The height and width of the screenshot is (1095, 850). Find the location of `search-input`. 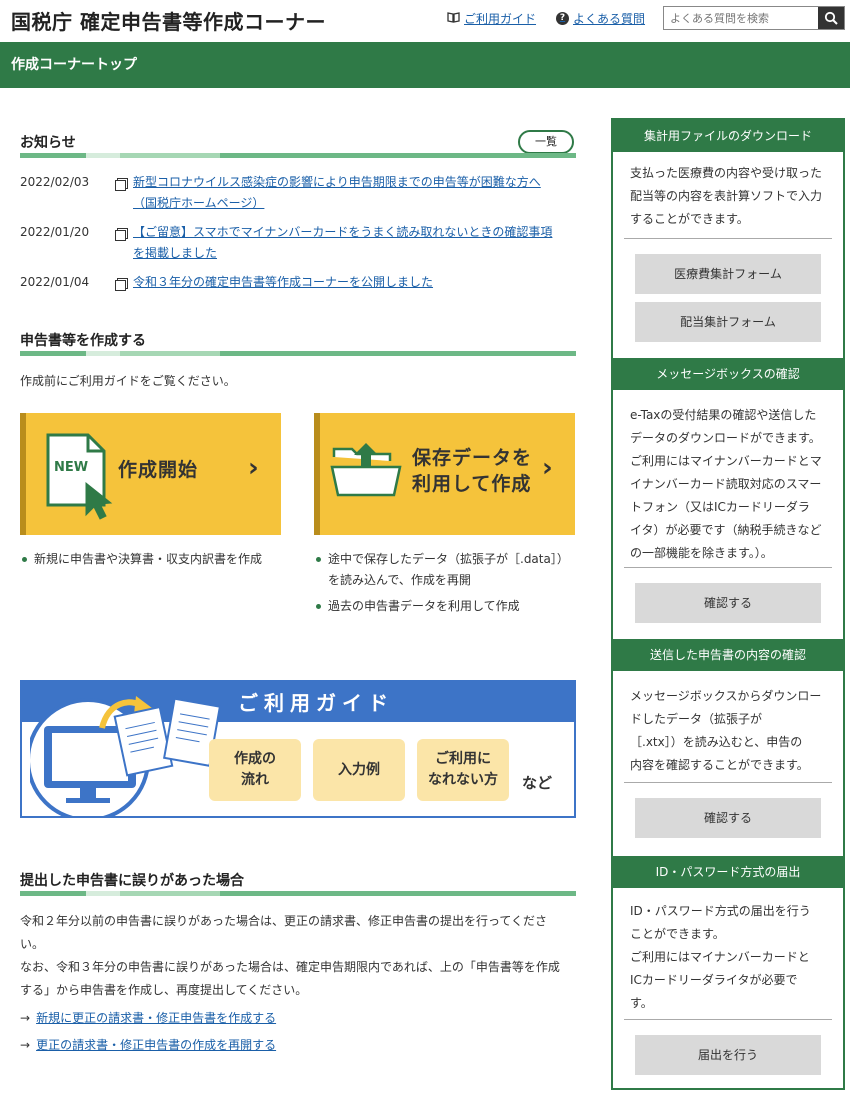

search-input is located at coordinates (741, 18).